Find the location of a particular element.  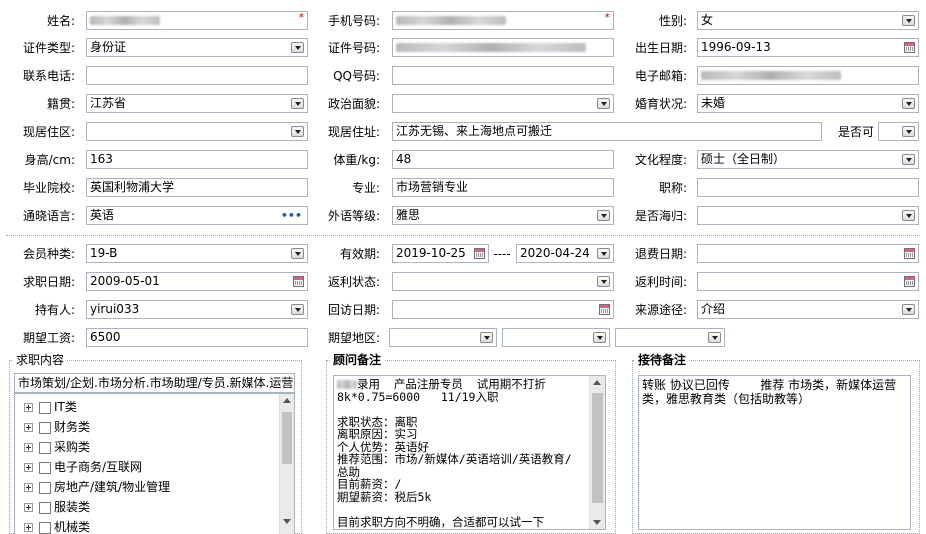

gender-select: 女 is located at coordinates (808, 20).